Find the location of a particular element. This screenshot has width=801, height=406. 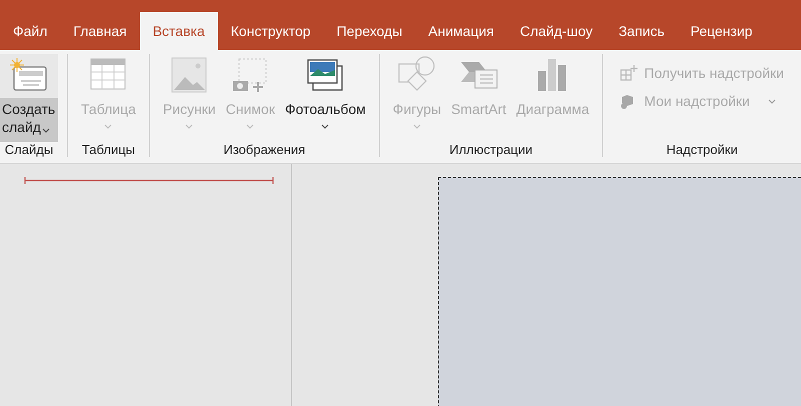

ribbon-tab: Переходы is located at coordinates (370, 31).